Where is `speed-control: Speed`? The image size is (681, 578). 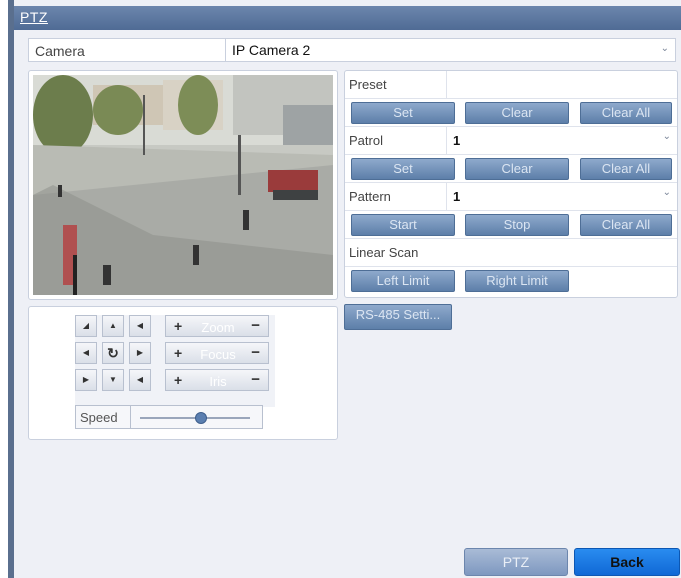 speed-control: Speed is located at coordinates (169, 417).